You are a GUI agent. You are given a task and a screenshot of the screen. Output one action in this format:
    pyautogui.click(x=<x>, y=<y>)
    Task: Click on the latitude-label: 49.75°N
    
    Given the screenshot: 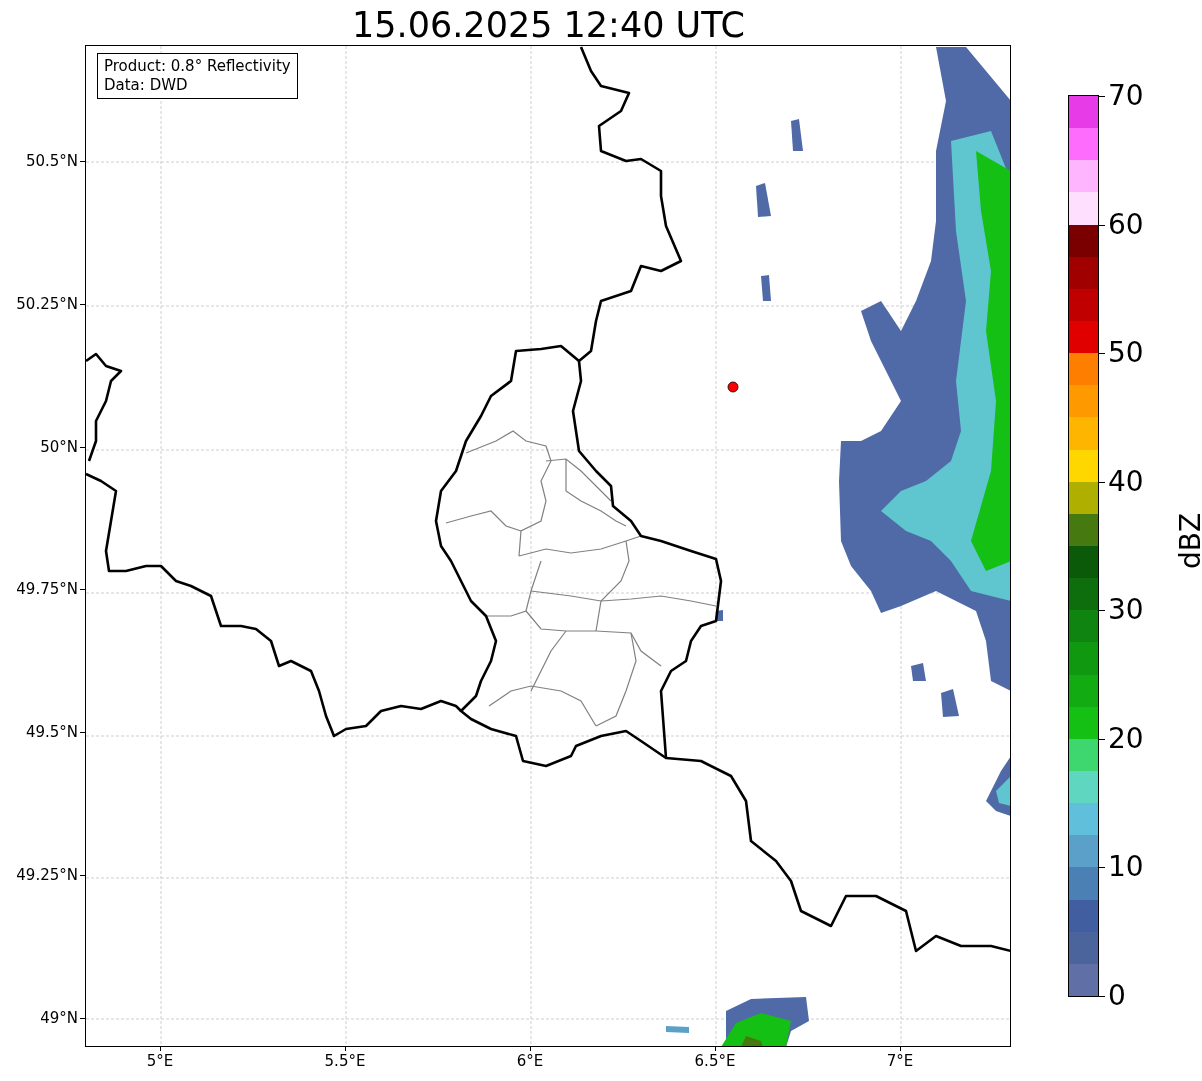 What is the action you would take?
    pyautogui.click(x=46, y=589)
    